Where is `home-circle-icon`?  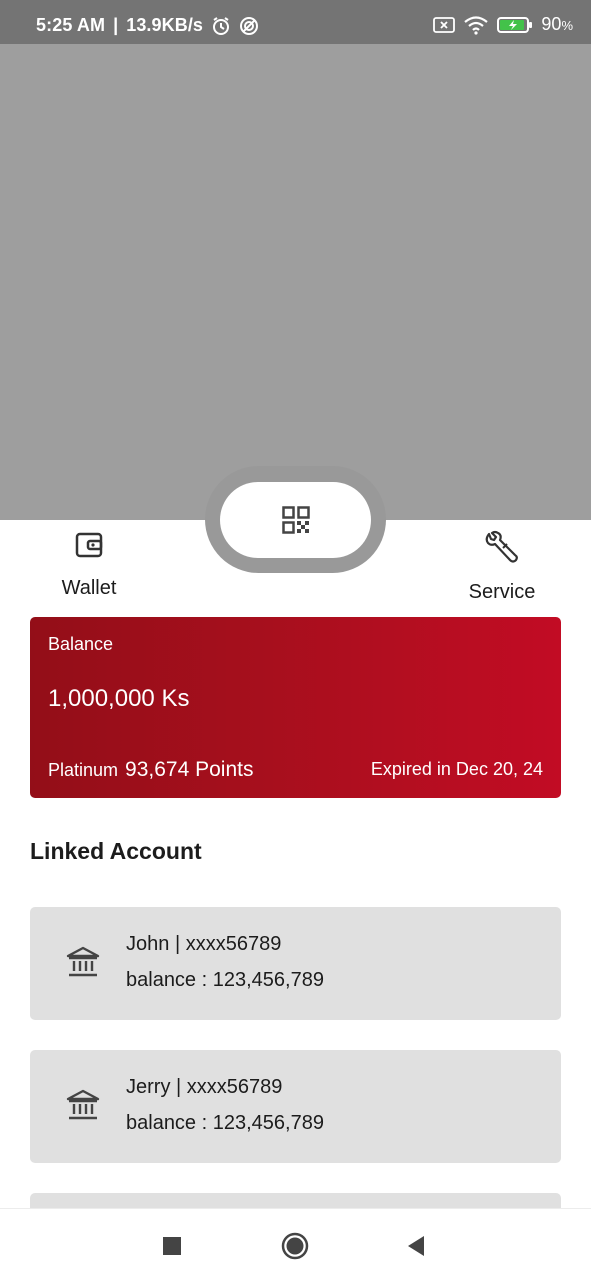 home-circle-icon is located at coordinates (295, 1246).